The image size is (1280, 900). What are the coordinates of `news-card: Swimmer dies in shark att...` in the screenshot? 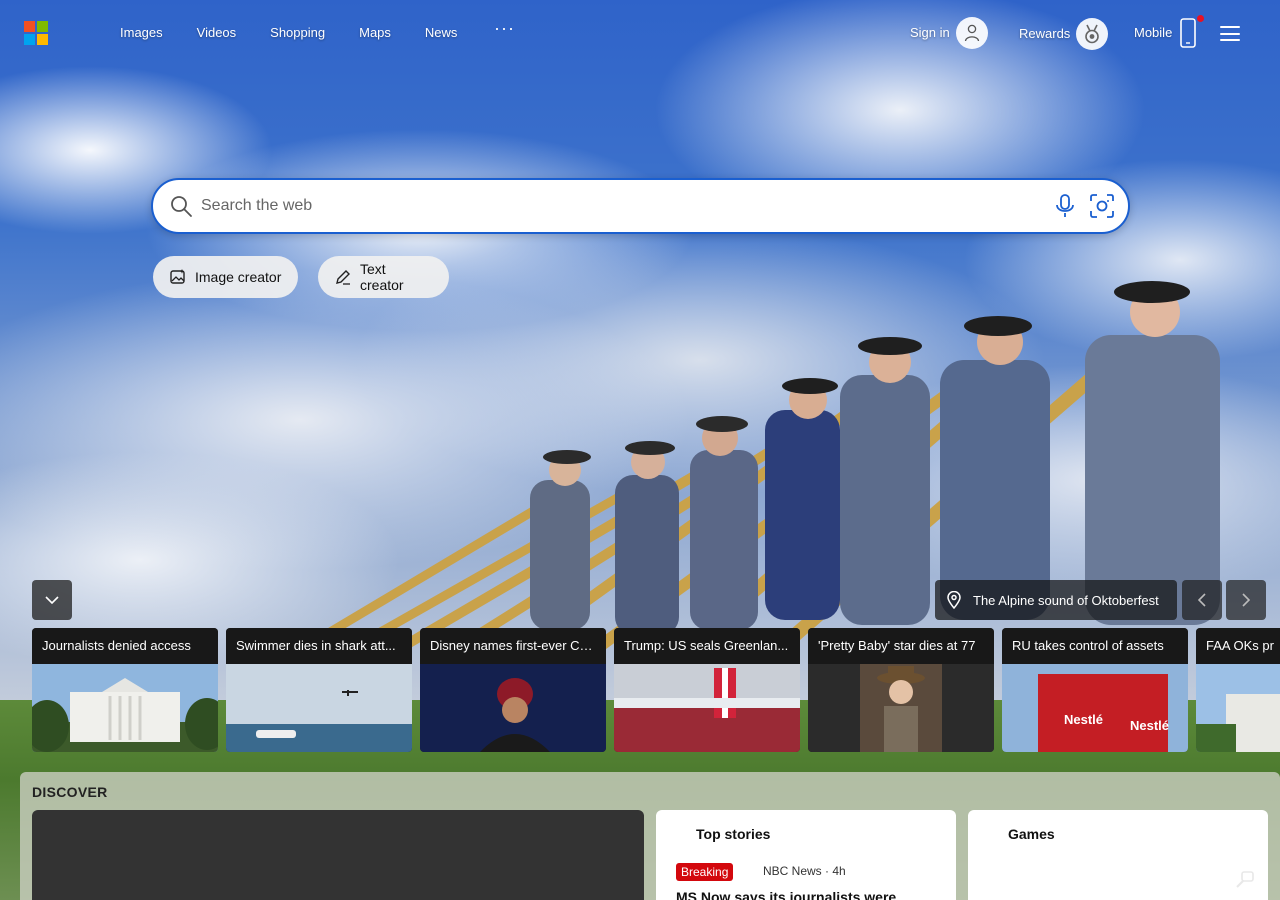 It's located at (319, 690).